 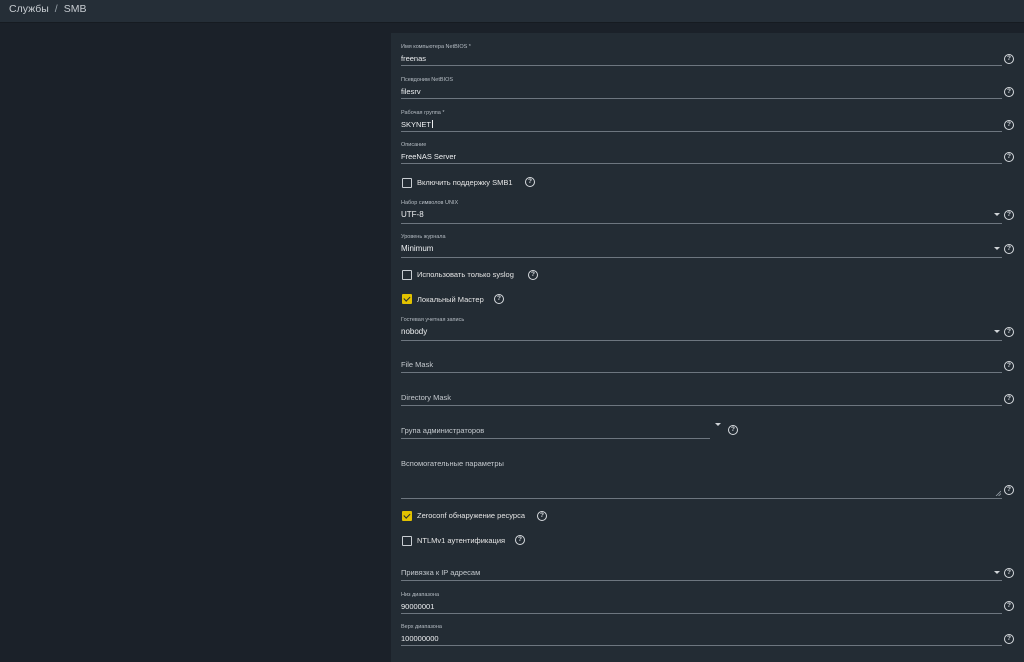 What do you see at coordinates (702, 212) in the screenshot?
I see `unix-charset-select: Набор символов UNIX UTF-8` at bounding box center [702, 212].